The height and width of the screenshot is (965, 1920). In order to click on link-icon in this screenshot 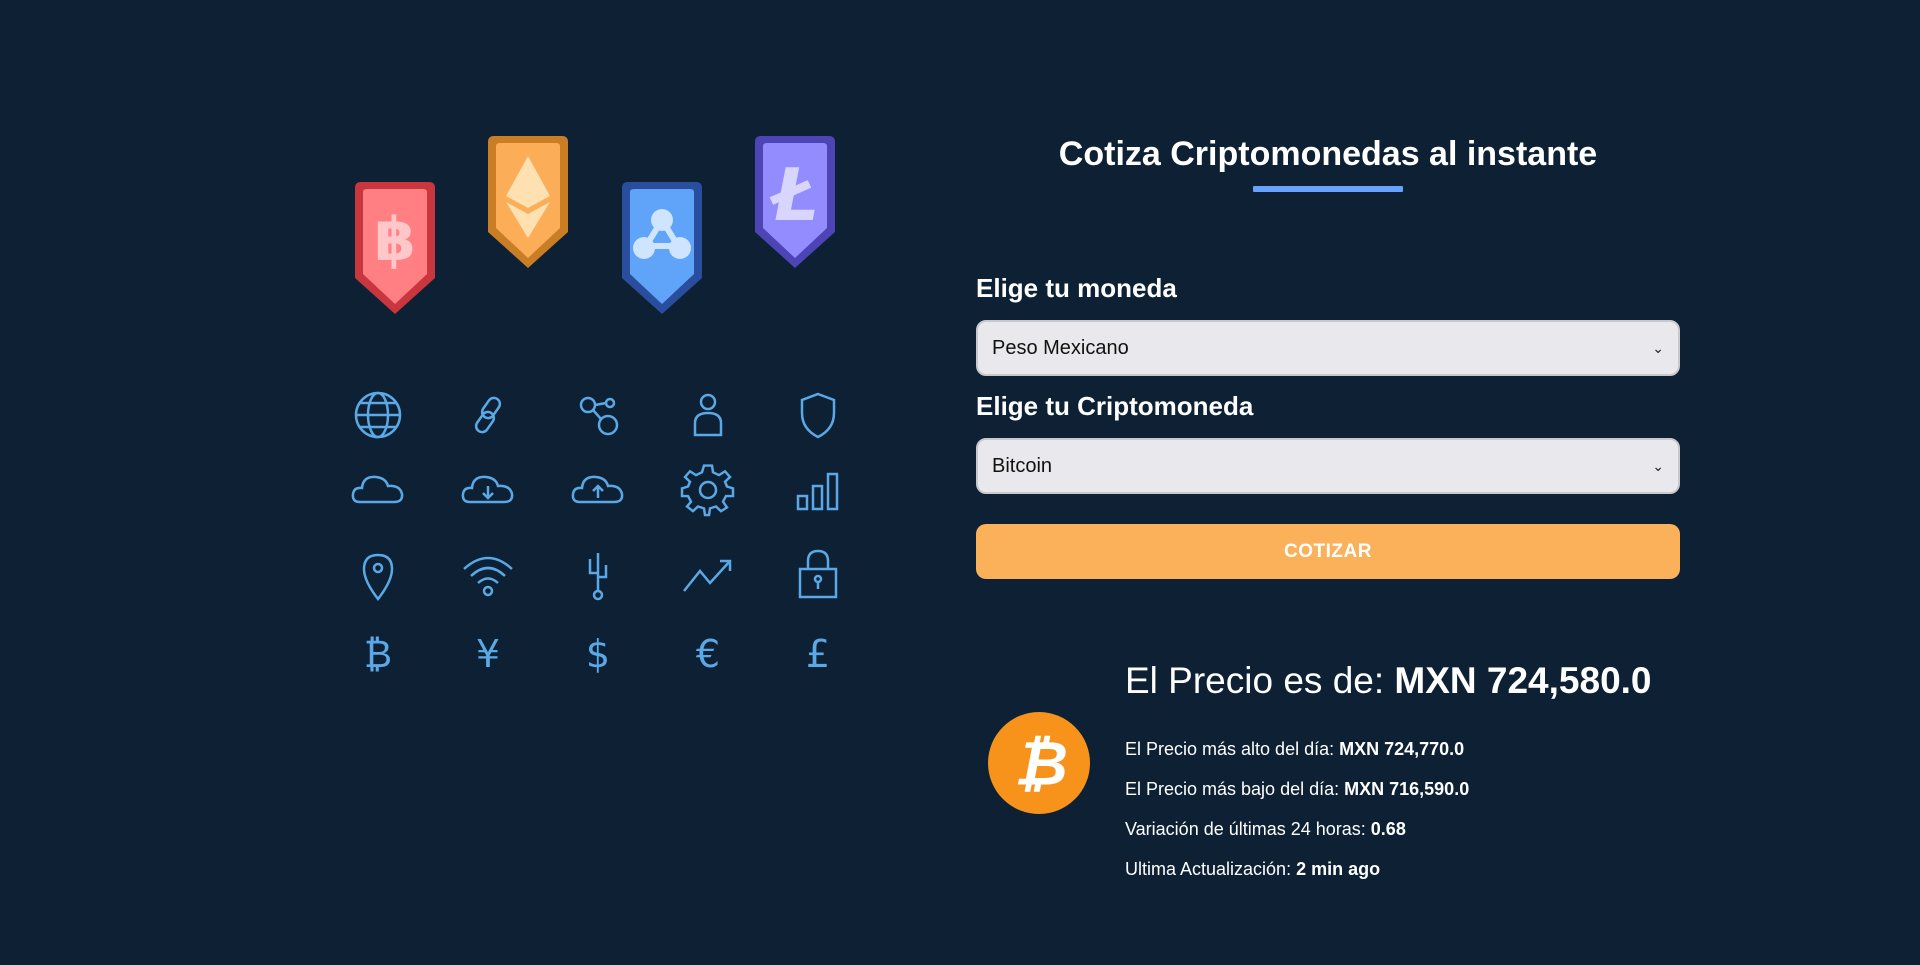, I will do `click(488, 415)`.